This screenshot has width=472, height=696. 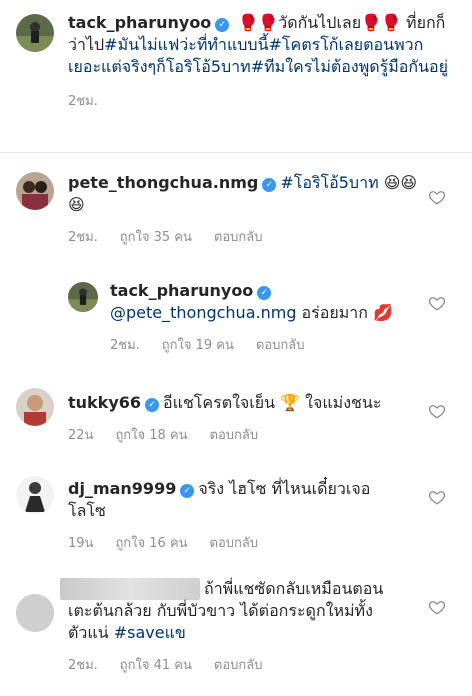 What do you see at coordinates (163, 182) in the screenshot?
I see `username: pete_thongchua.nmg` at bounding box center [163, 182].